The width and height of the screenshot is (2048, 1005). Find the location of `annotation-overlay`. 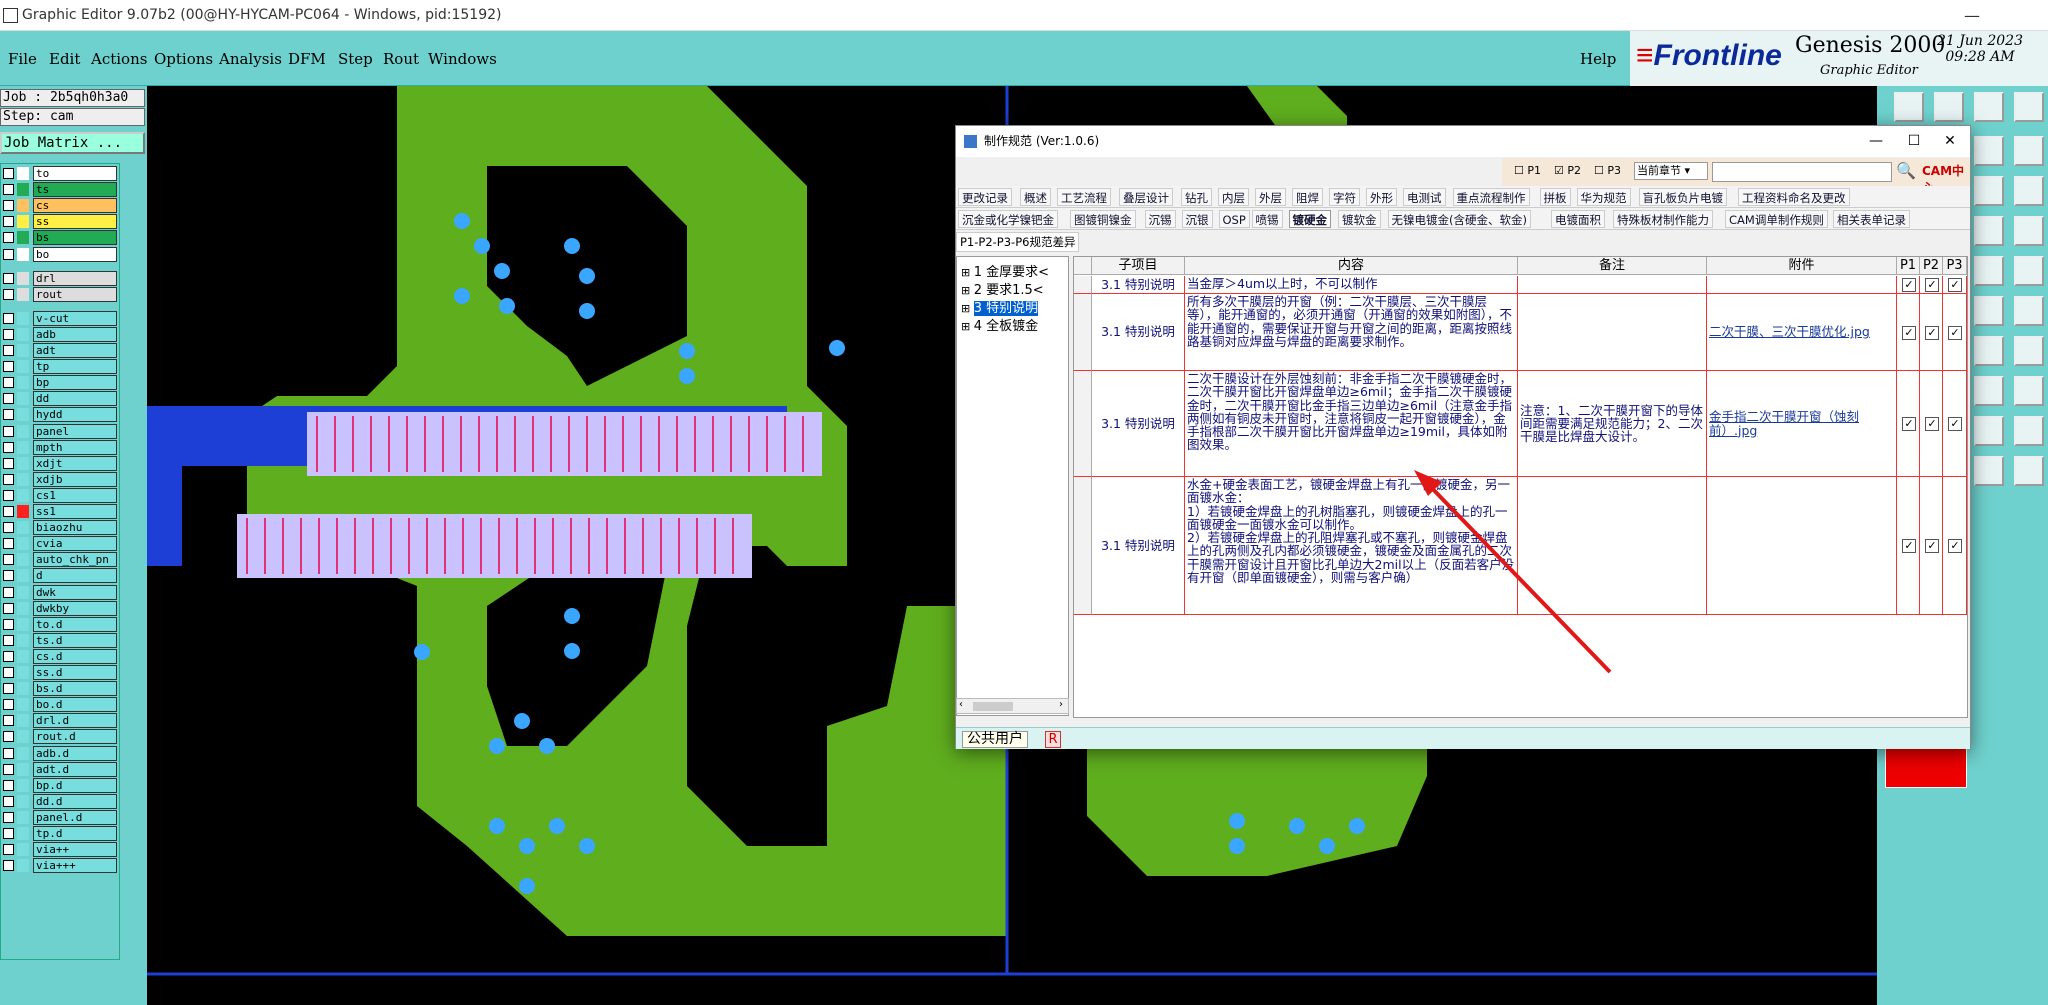

annotation-overlay is located at coordinates (1513, 572).